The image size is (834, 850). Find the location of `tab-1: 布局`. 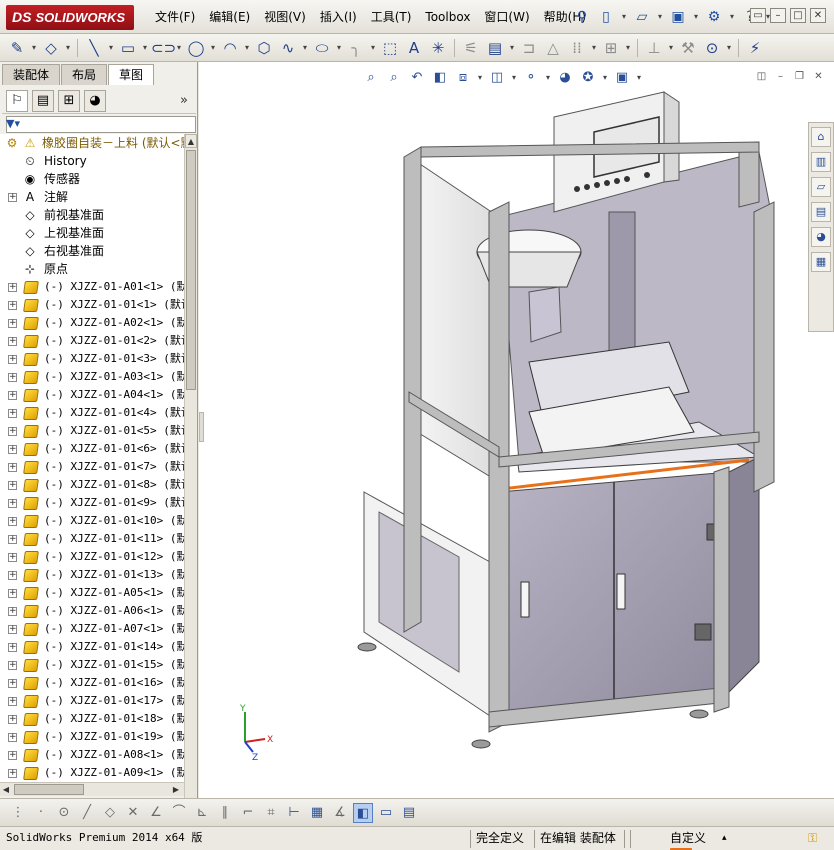

tab-1: 布局 is located at coordinates (84, 74).